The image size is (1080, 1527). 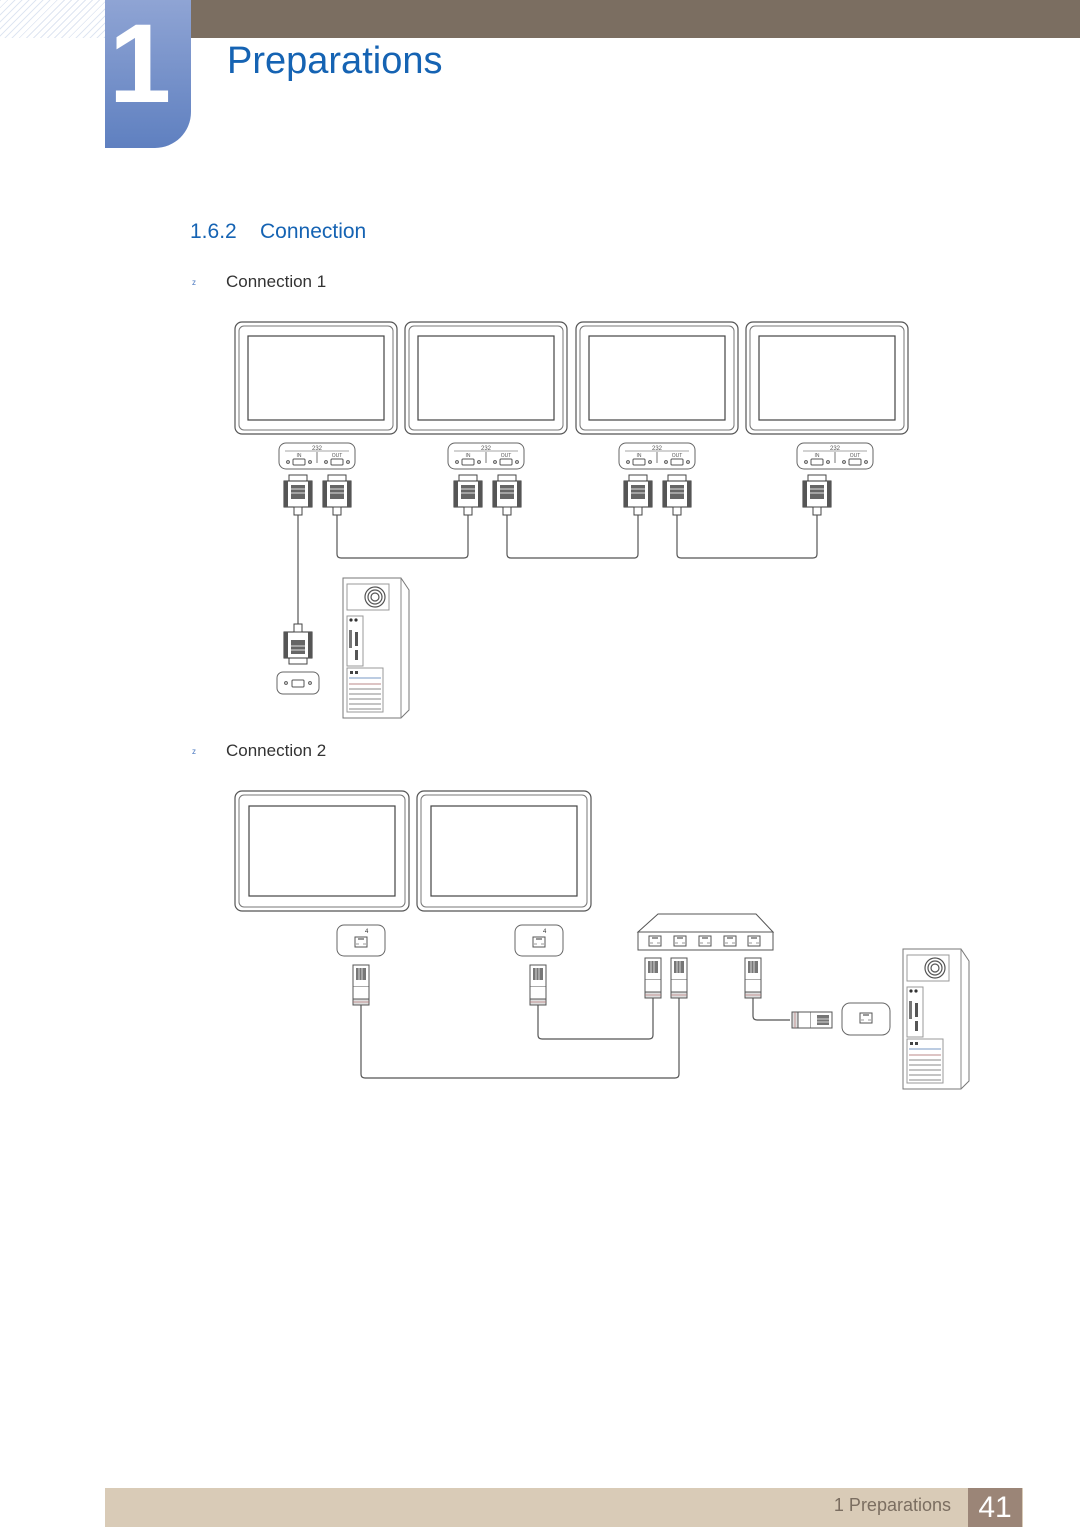 I want to click on connection-2-diagram: 4 4, so click(x=602, y=940).